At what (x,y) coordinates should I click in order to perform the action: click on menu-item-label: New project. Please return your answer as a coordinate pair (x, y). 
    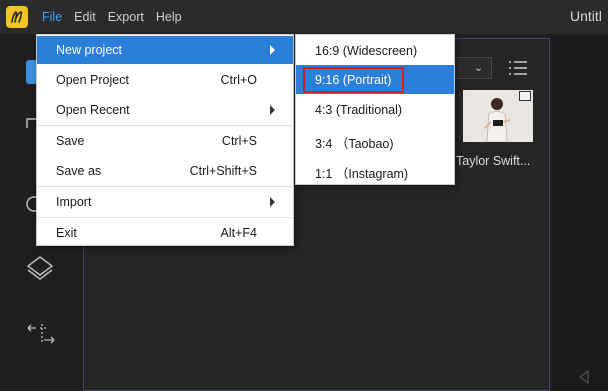
    Looking at the image, I should click on (89, 50).